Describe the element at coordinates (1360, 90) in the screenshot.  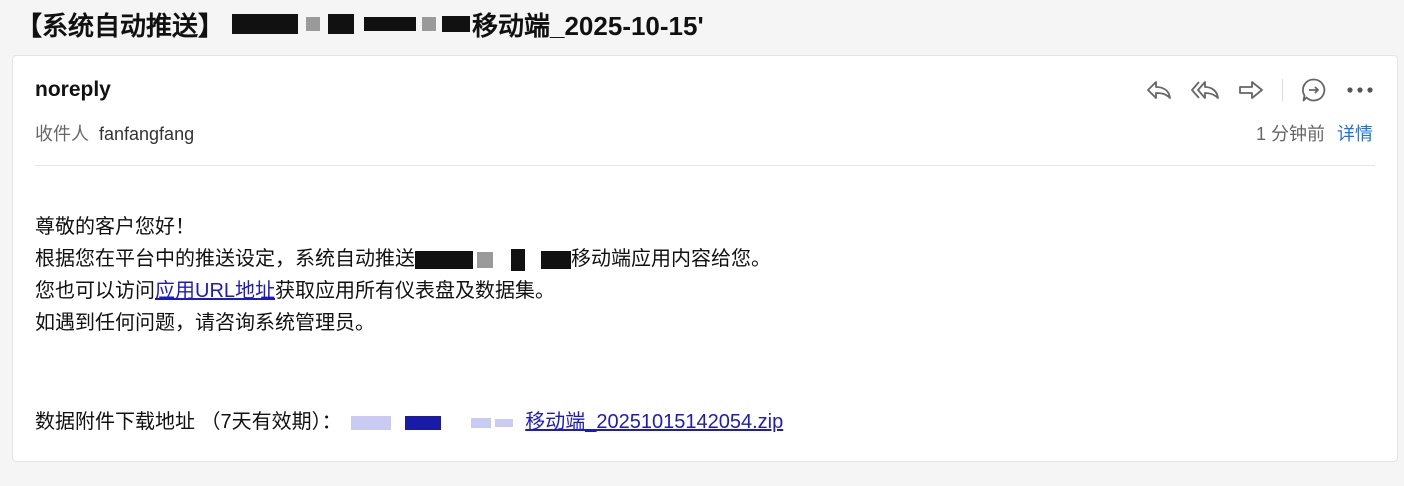
I see `more-icon` at that location.